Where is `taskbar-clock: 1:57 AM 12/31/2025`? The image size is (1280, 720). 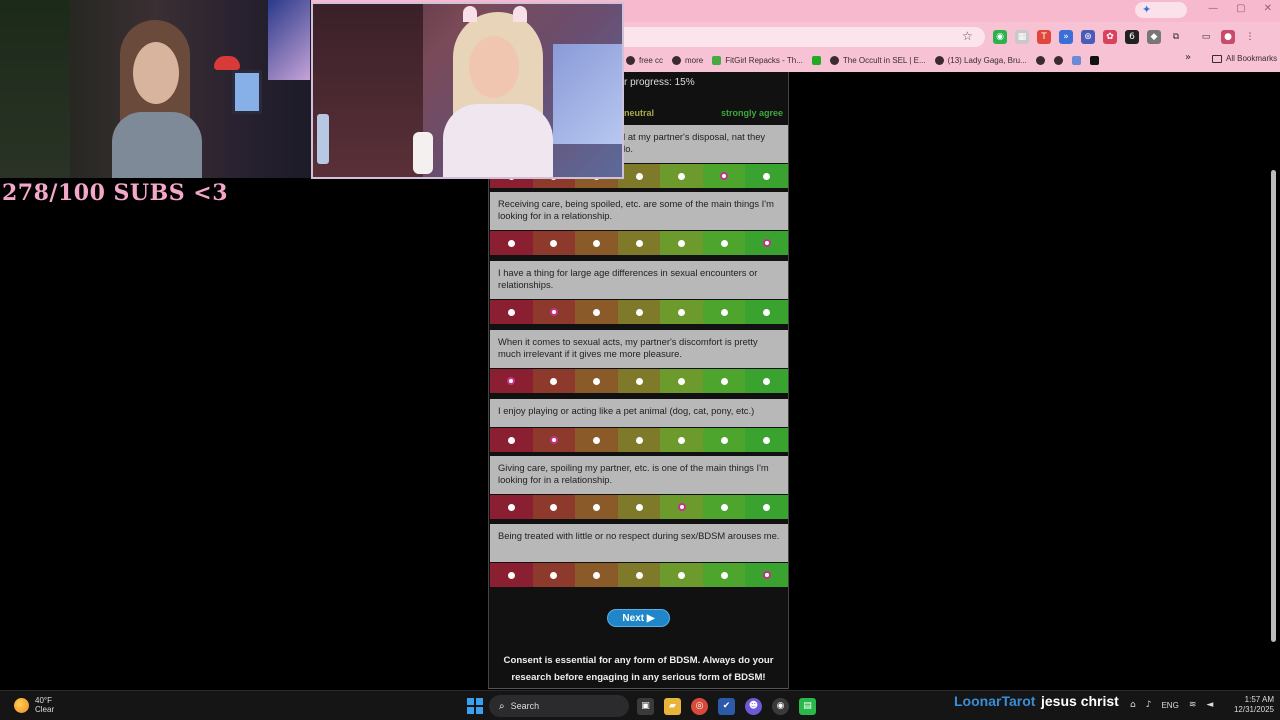 taskbar-clock: 1:57 AM 12/31/2025 is located at coordinates (1252, 705).